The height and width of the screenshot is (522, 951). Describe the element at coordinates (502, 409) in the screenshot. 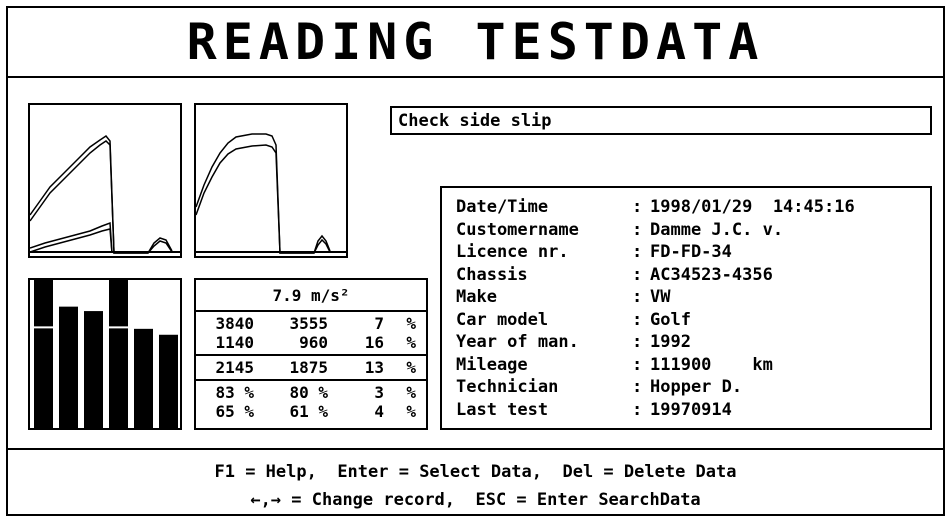

I see `info-label: Last test` at that location.